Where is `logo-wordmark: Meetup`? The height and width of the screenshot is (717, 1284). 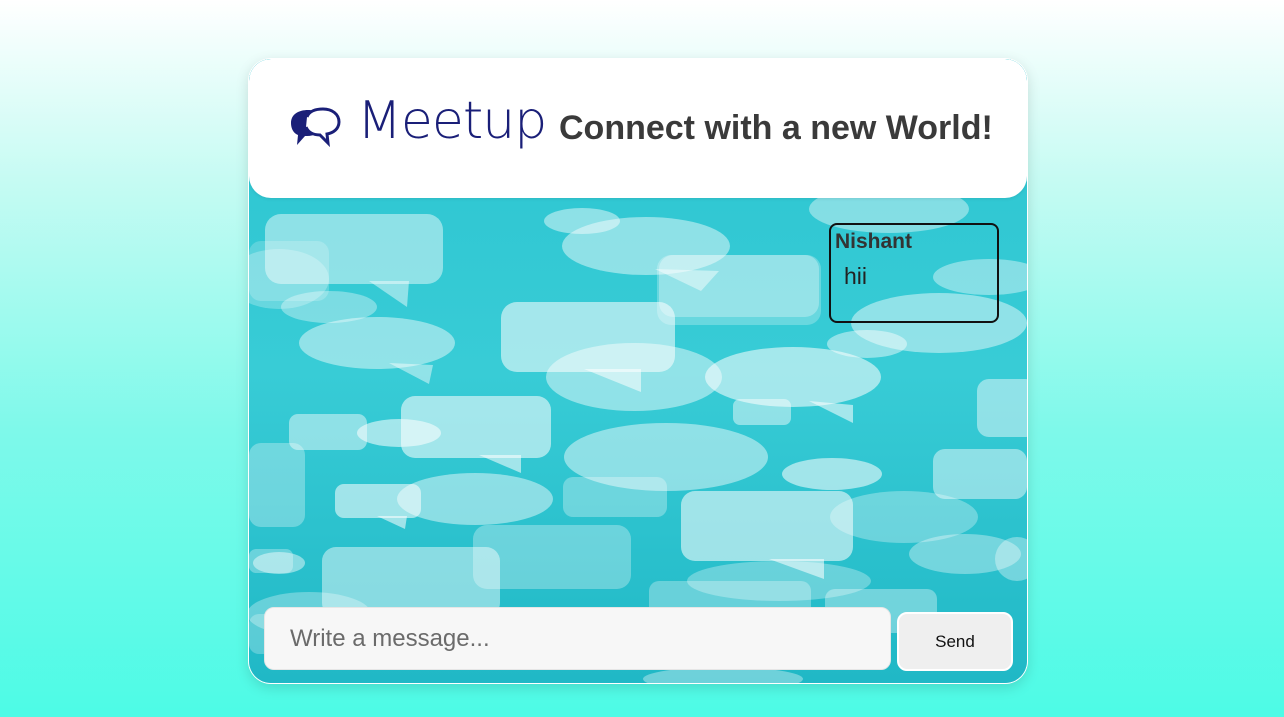 logo-wordmark: Meetup is located at coordinates (452, 121).